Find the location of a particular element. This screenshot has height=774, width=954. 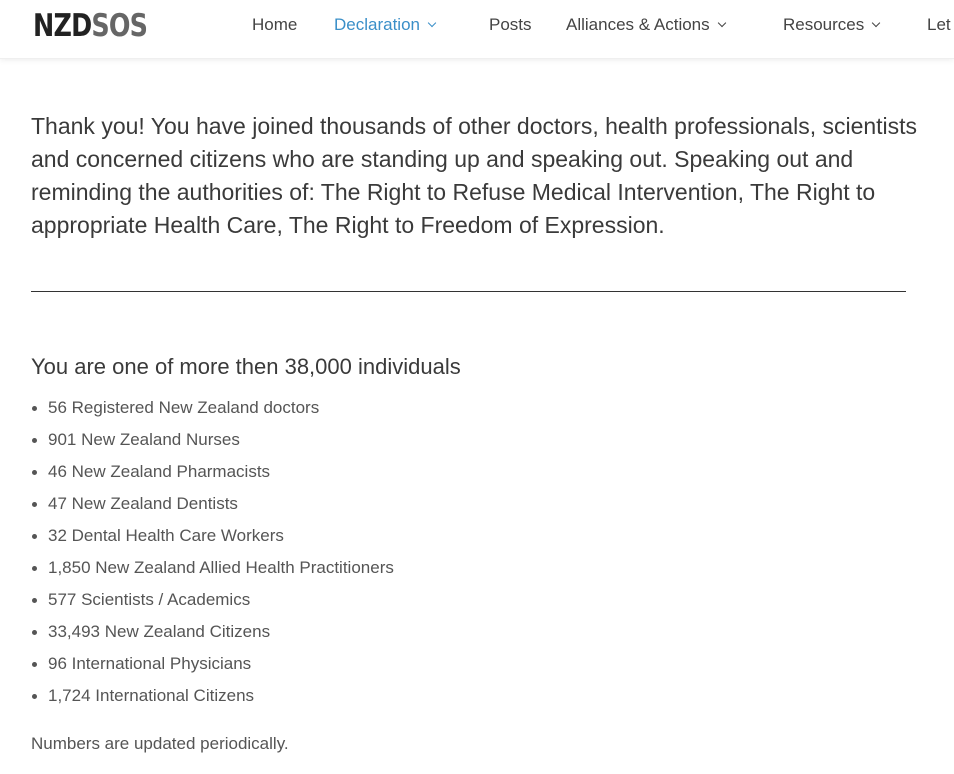

nav-item-label: Resources is located at coordinates (824, 24).